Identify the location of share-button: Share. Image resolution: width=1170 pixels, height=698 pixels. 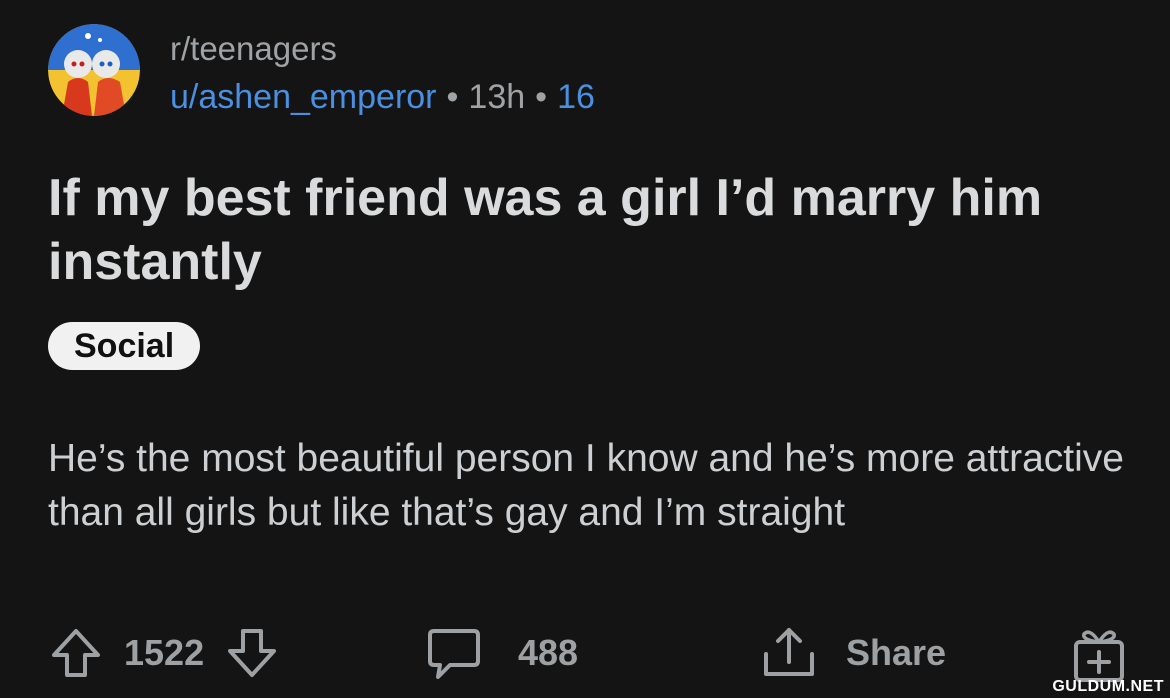
(852, 653).